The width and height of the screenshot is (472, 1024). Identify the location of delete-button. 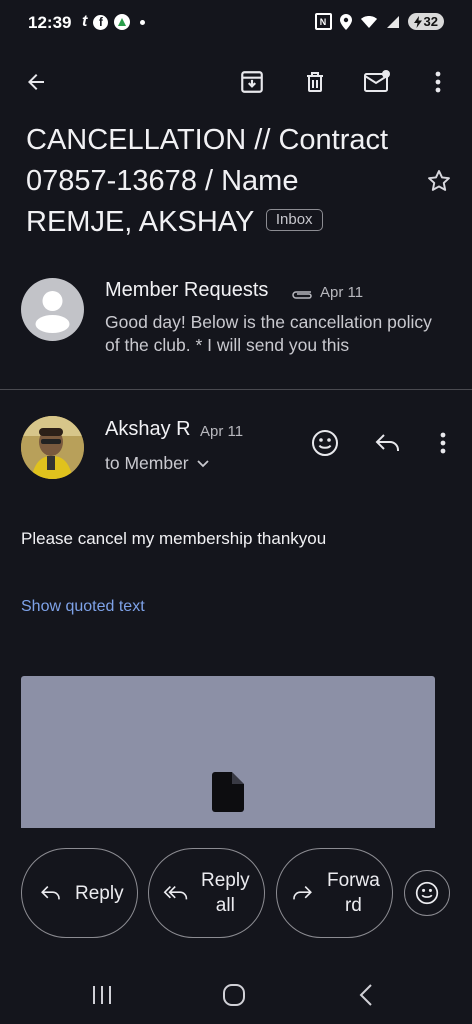
(315, 82).